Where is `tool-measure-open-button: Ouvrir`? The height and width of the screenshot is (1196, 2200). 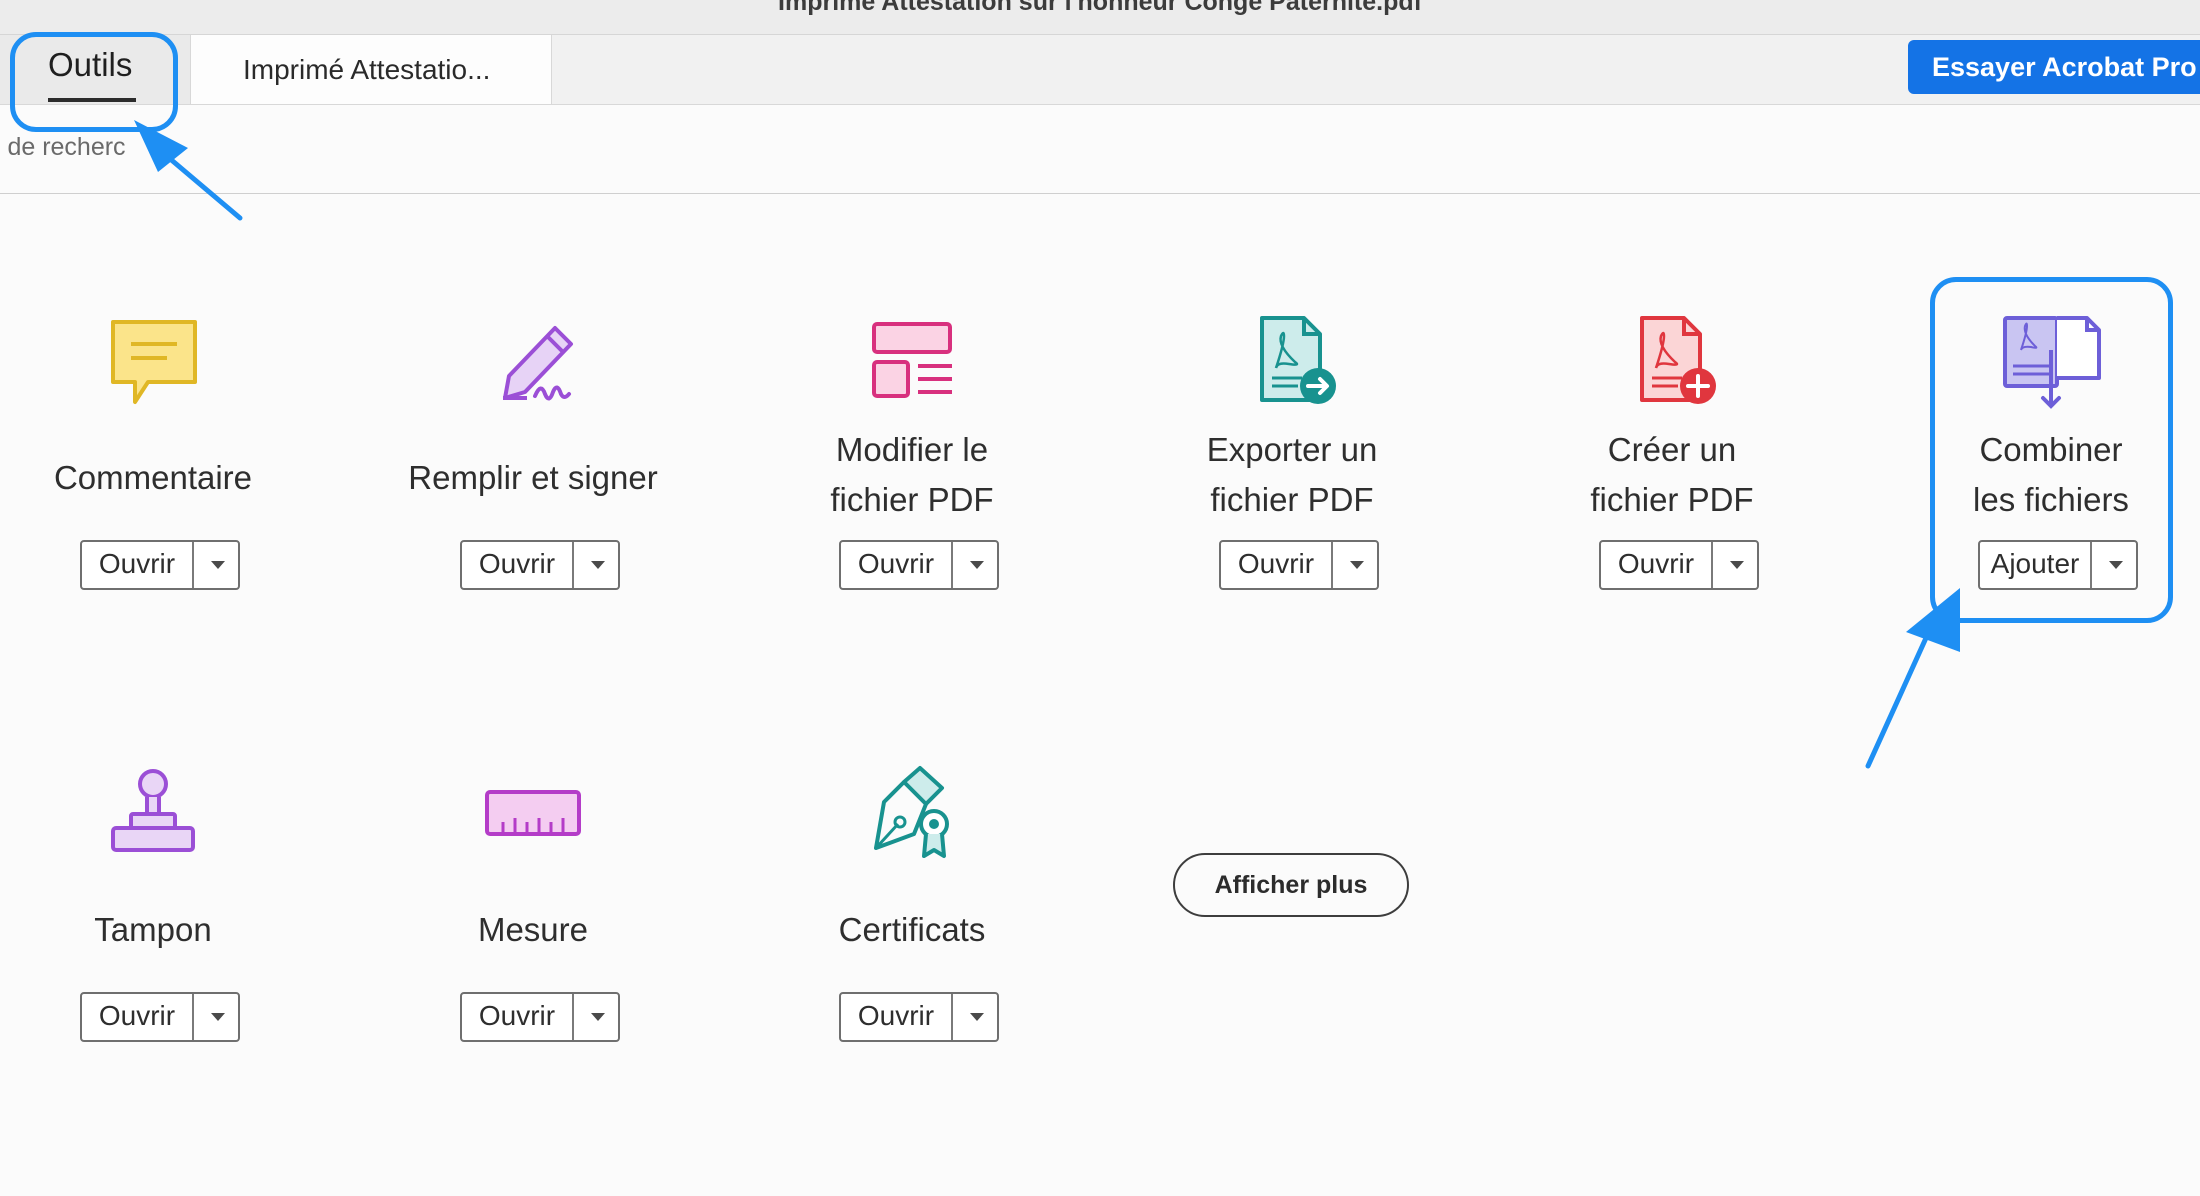
tool-measure-open-button: Ouvrir is located at coordinates (540, 1017).